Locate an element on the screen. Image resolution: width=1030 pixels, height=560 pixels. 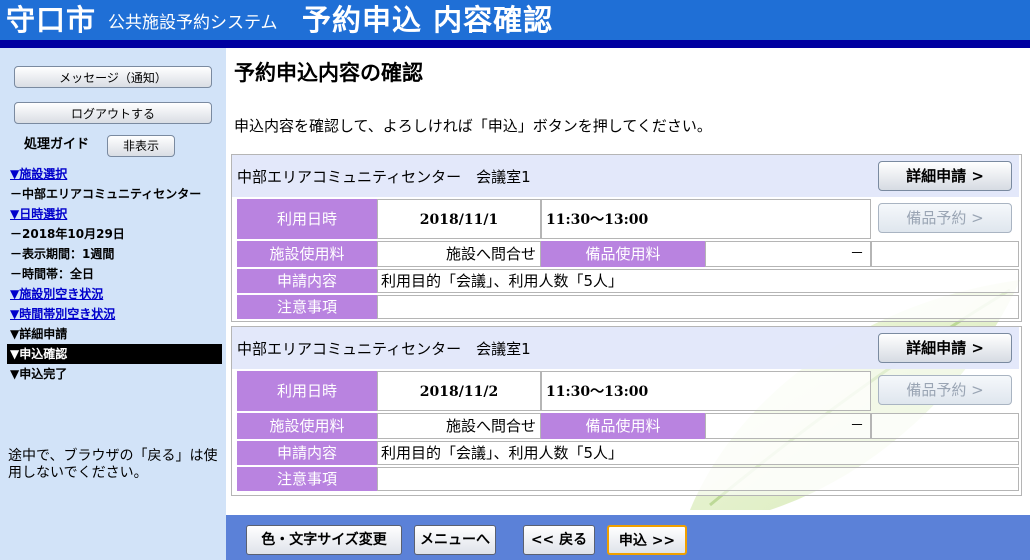
apply-button: 申込 >> is located at coordinates (647, 540).